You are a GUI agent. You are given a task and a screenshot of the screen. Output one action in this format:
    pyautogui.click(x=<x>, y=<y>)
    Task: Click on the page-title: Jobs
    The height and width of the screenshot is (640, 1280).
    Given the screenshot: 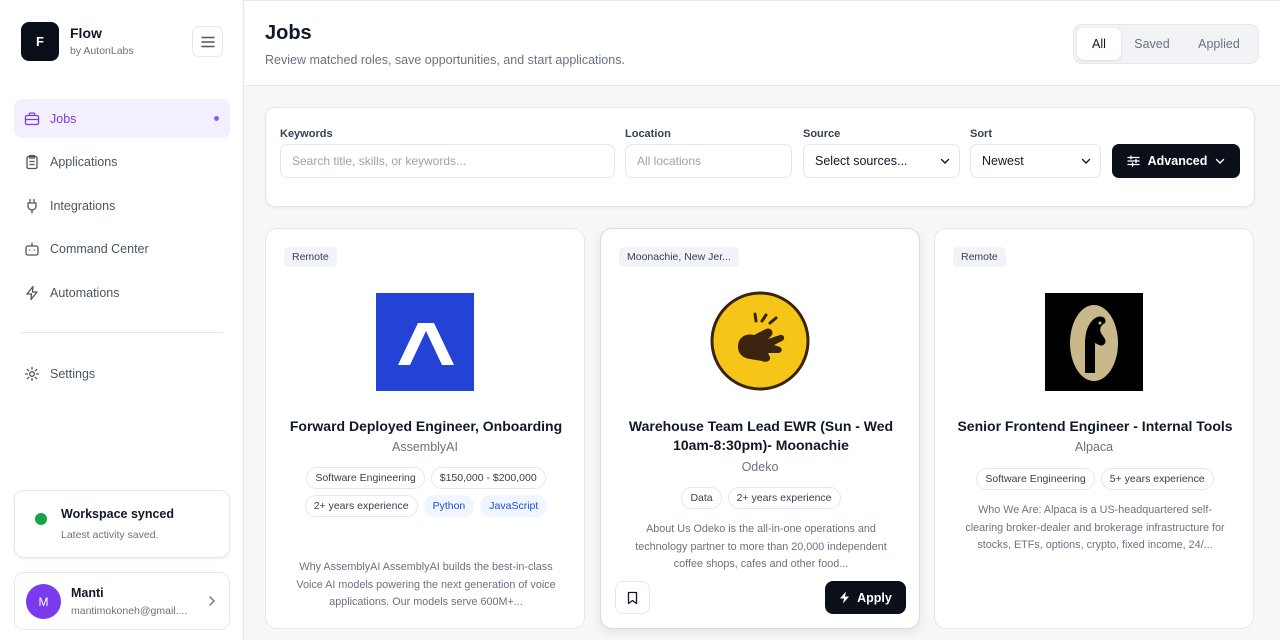 What is the action you would take?
    pyautogui.click(x=288, y=33)
    